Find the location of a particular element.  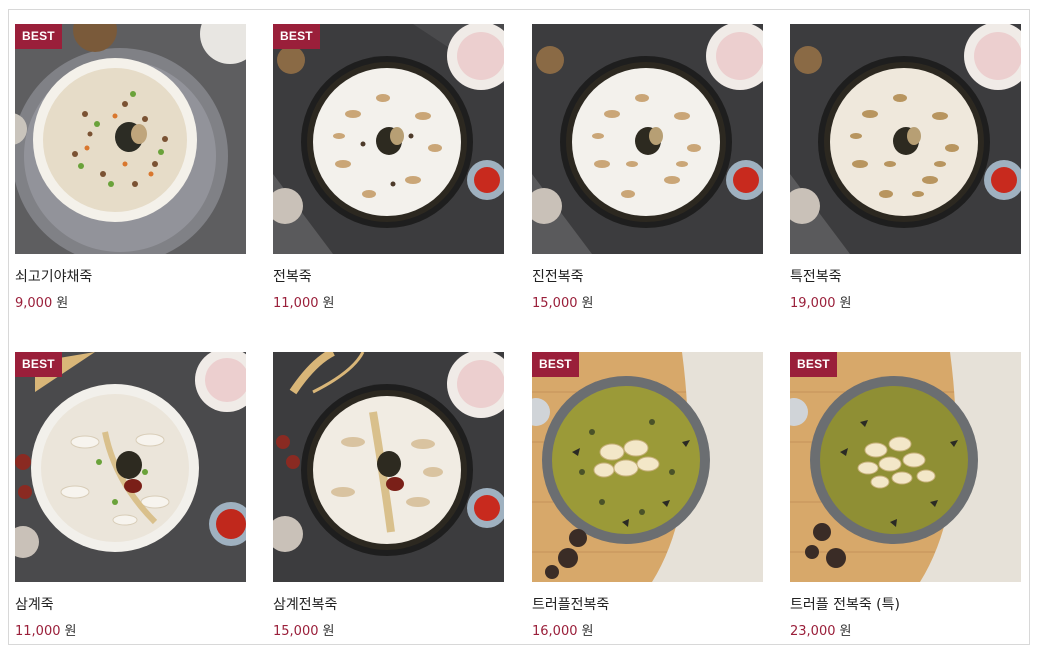

product-name: 진전복죽 is located at coordinates (558, 276).